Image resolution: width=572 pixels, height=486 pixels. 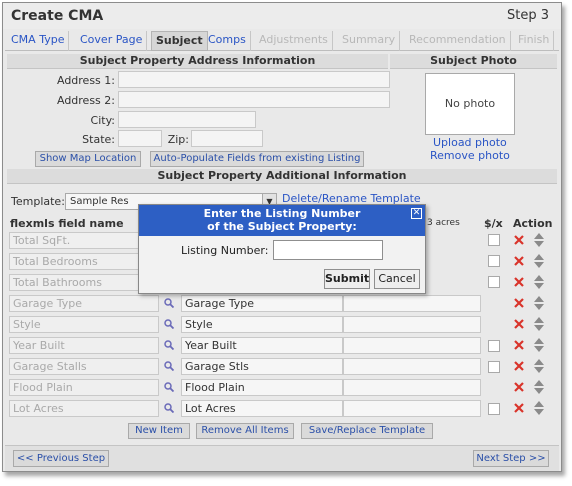 I want to click on state-input, so click(x=140, y=138).